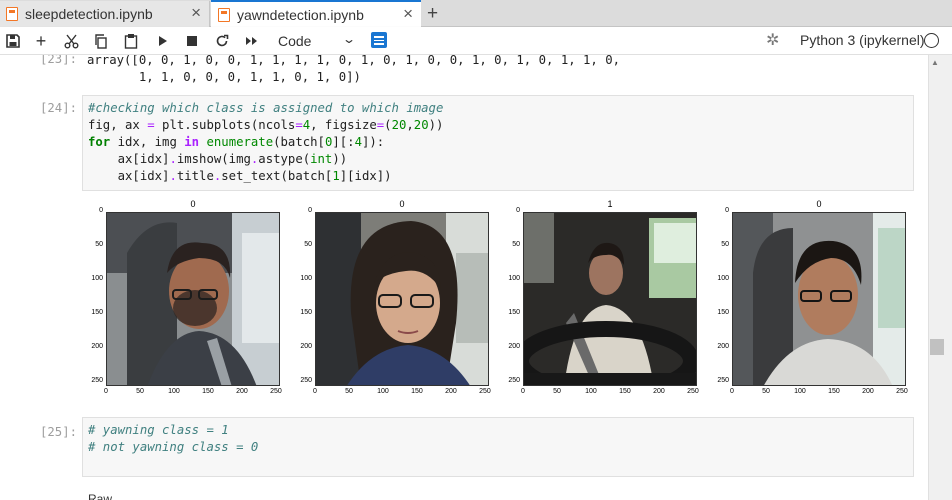 This screenshot has width=952, height=500. Describe the element at coordinates (101, 41) in the screenshot. I see `copy-icon` at that location.